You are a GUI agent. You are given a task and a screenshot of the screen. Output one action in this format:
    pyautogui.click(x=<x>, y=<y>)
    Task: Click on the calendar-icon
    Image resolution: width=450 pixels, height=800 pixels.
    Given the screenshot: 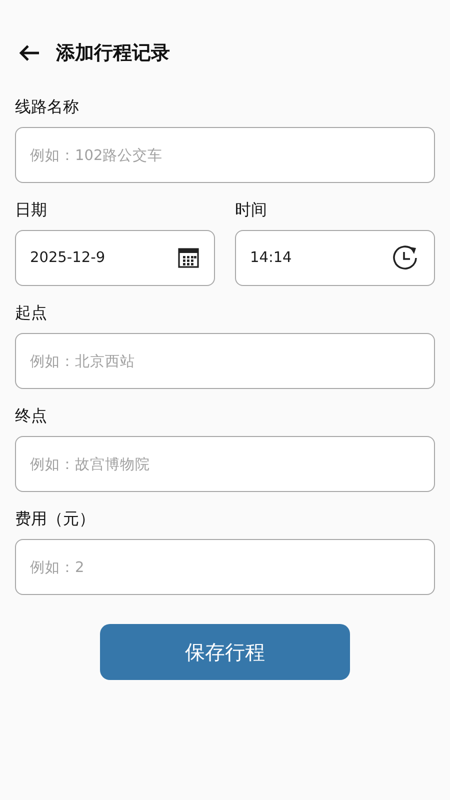 What is the action you would take?
    pyautogui.click(x=188, y=258)
    